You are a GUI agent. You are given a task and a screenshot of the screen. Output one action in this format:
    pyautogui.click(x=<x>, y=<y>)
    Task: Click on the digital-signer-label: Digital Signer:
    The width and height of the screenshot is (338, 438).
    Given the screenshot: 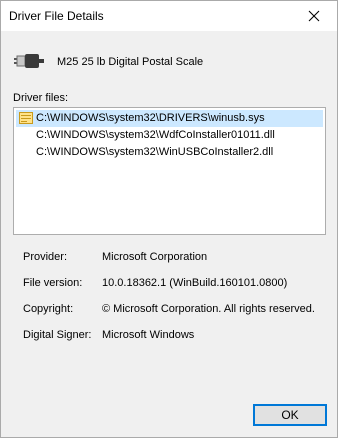 What is the action you would take?
    pyautogui.click(x=57, y=335)
    